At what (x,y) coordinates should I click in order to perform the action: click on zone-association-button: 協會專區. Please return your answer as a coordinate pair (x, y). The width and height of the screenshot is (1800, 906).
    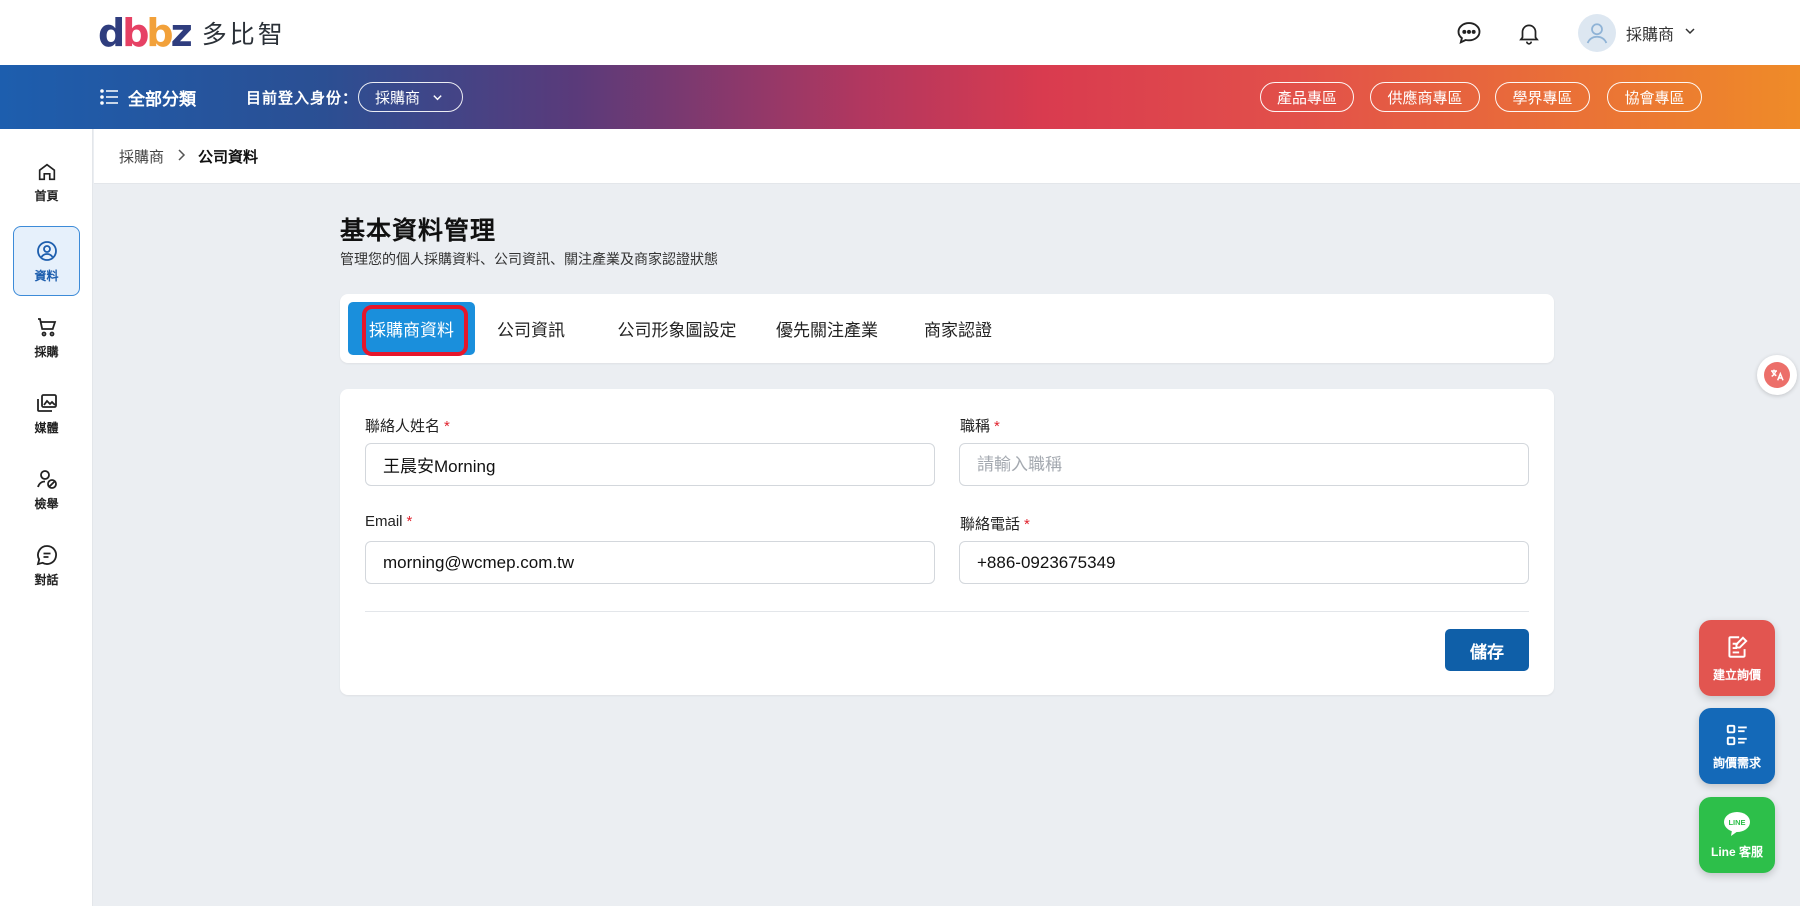
    Looking at the image, I should click on (1654, 97).